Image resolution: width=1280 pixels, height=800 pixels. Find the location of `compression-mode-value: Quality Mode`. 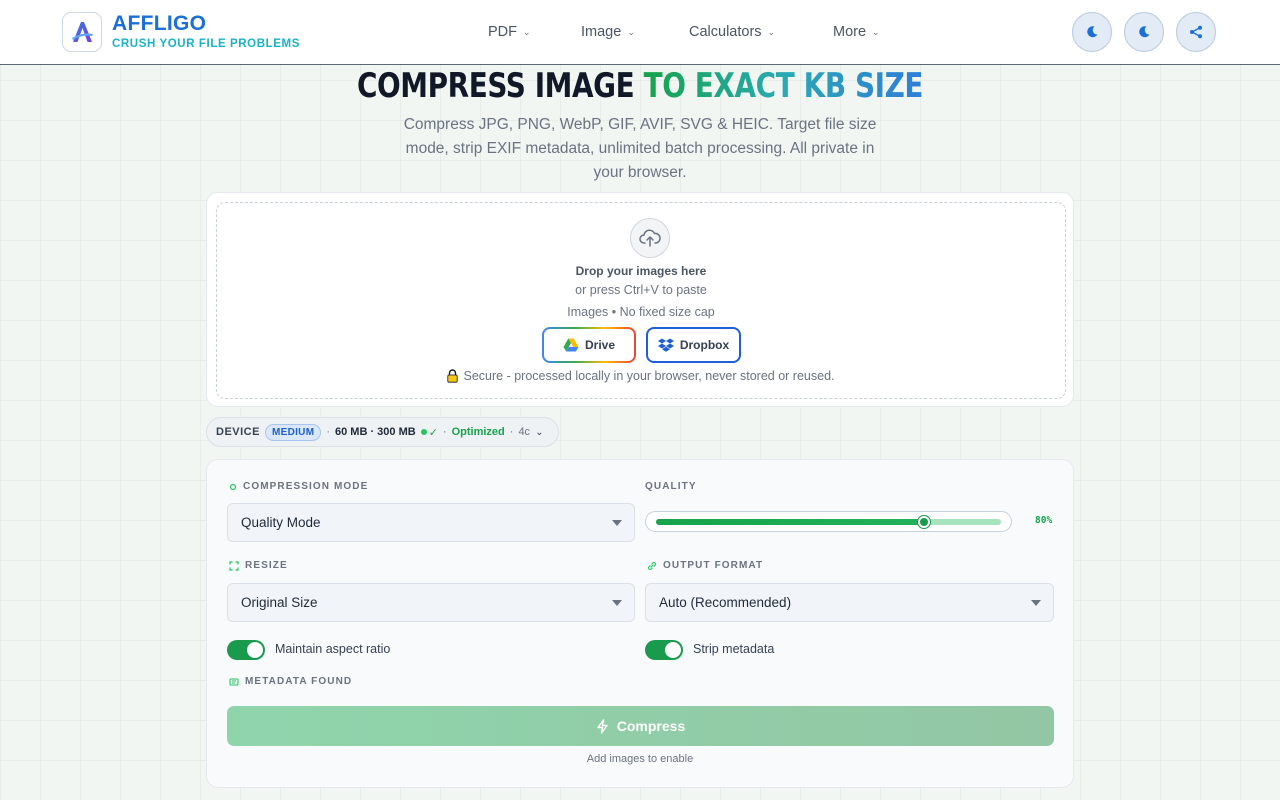

compression-mode-value: Quality Mode is located at coordinates (281, 522).